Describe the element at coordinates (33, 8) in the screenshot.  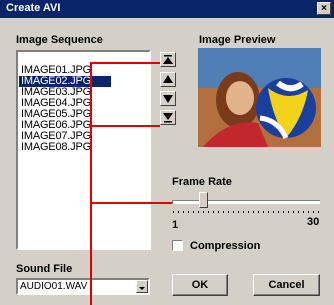
I see `window-title: Create AVI` at that location.